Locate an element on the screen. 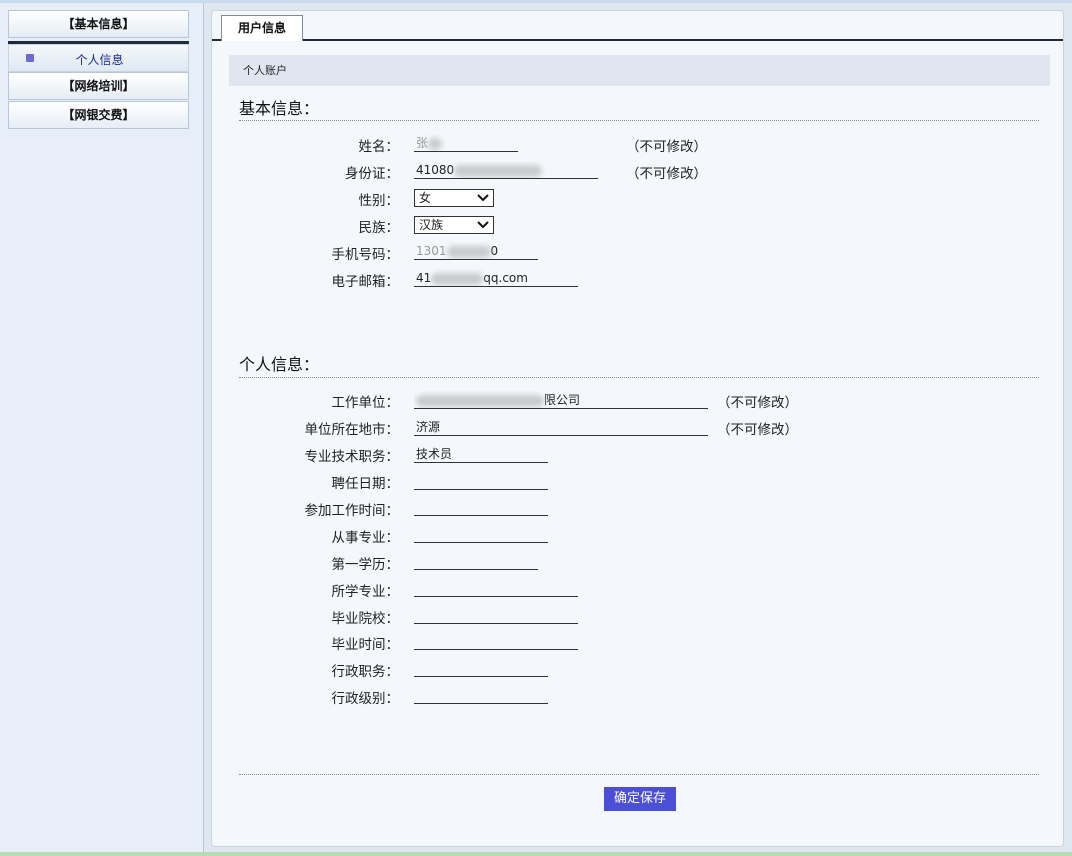  tab-user-info: 用户信息 is located at coordinates (262, 28).